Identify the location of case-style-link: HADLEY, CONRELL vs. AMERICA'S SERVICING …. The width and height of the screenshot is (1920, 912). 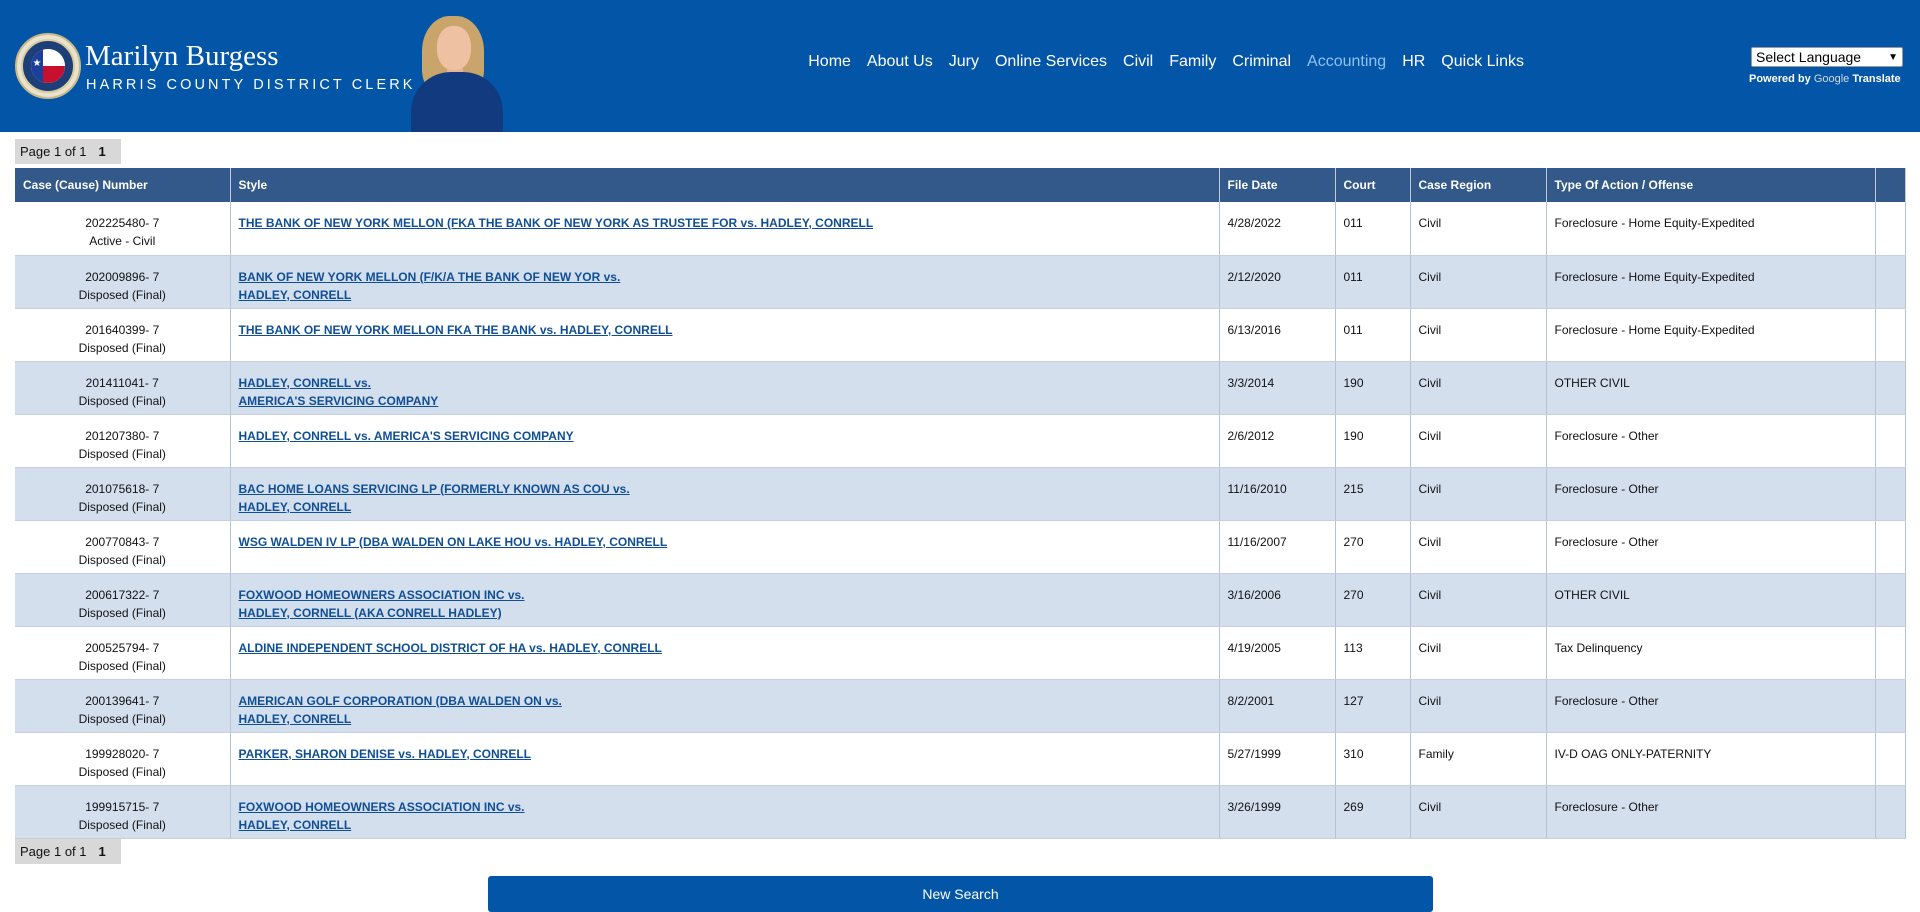
(725, 436).